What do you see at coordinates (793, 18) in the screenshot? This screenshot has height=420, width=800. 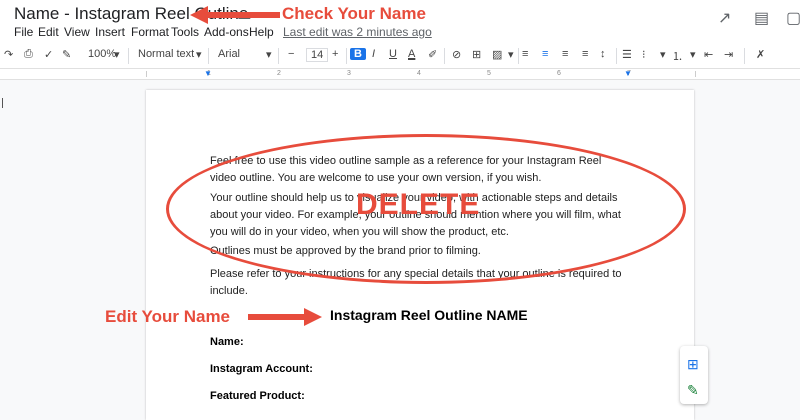 I see `share-icon: ▢` at bounding box center [793, 18].